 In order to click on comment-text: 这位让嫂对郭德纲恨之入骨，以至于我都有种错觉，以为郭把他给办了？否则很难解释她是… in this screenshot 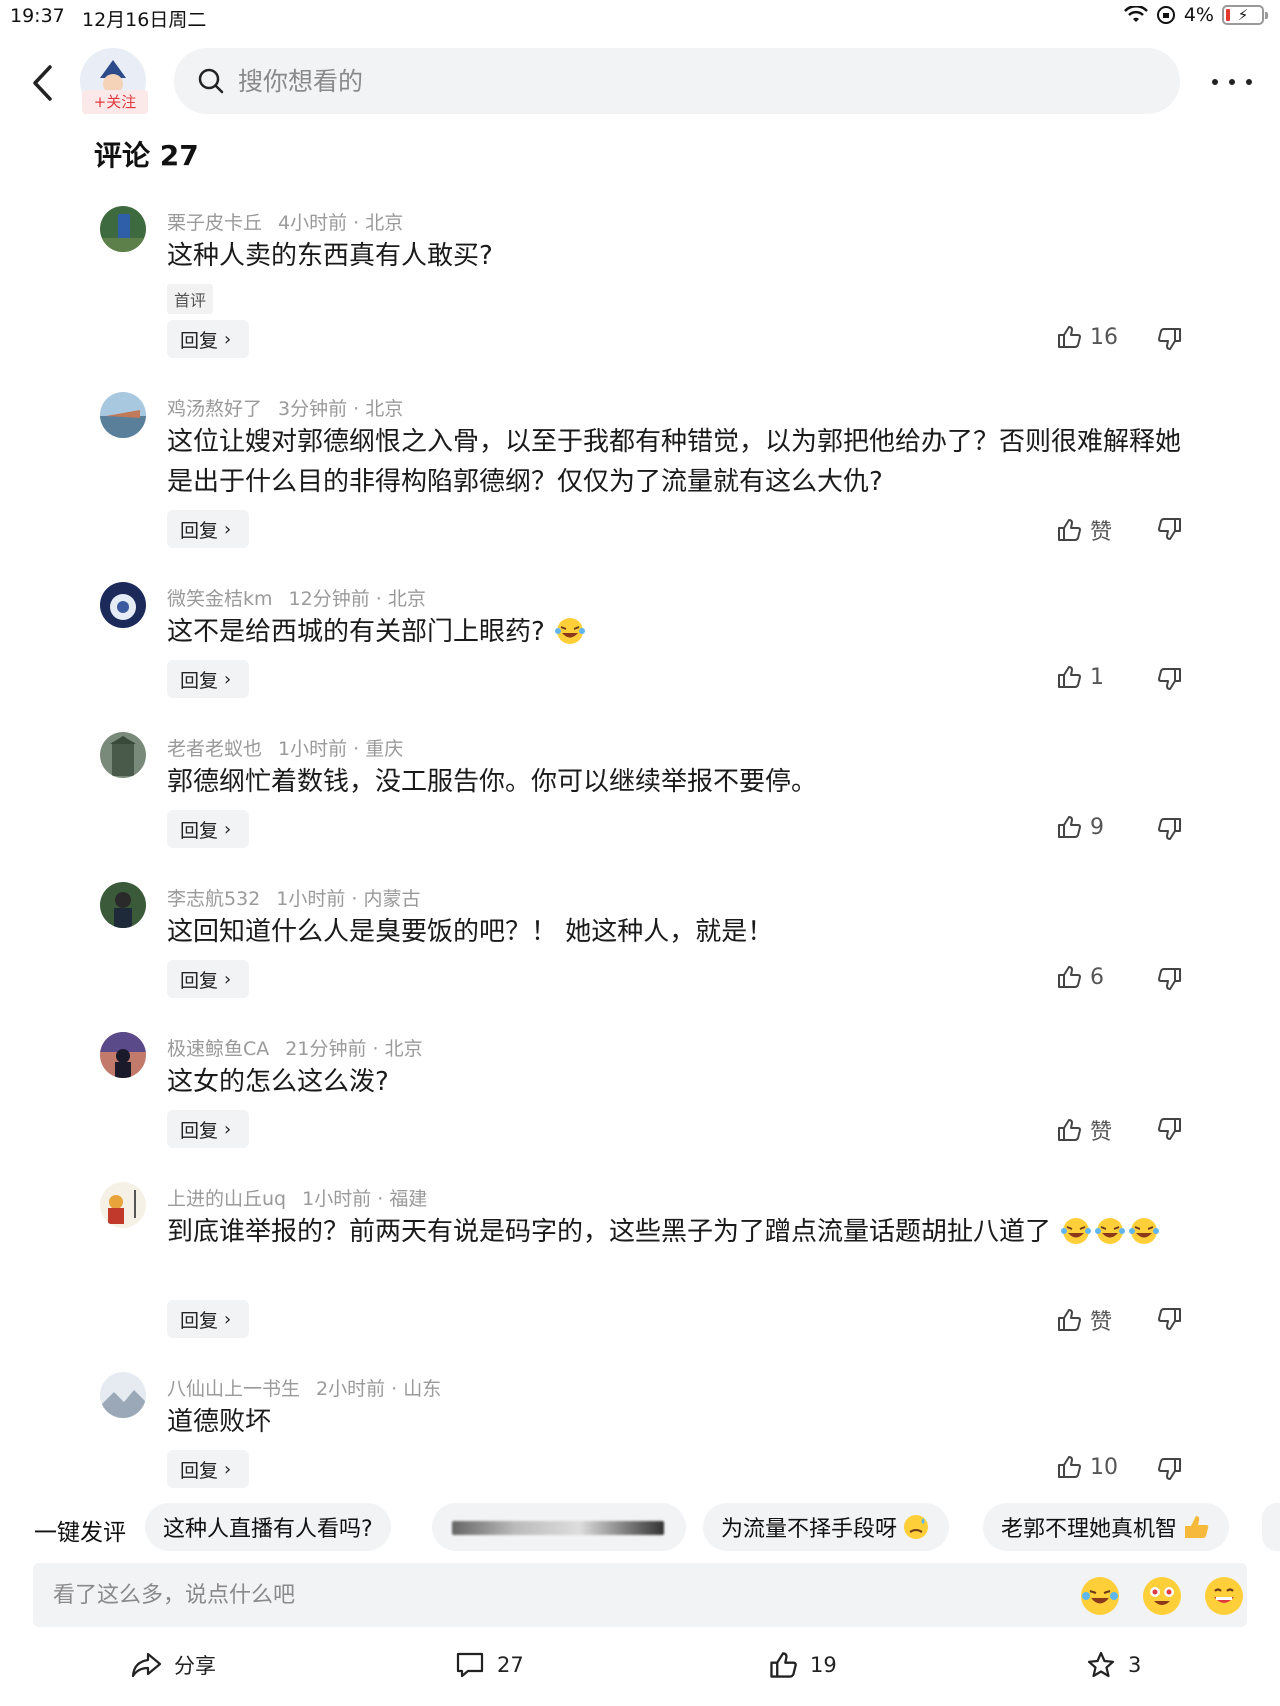, I will do `click(677, 462)`.